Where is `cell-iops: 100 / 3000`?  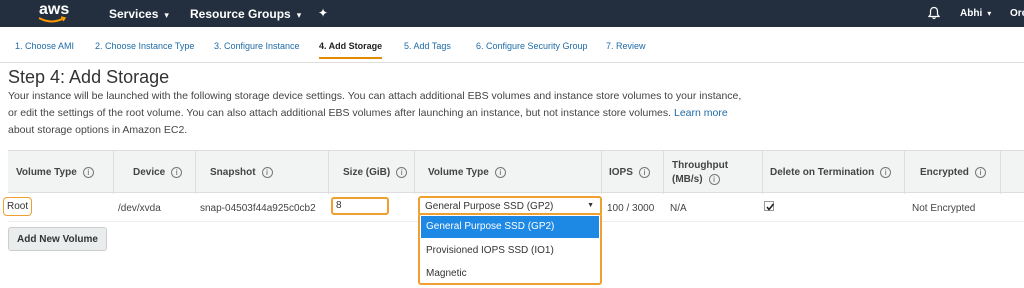 cell-iops: 100 / 3000 is located at coordinates (631, 208).